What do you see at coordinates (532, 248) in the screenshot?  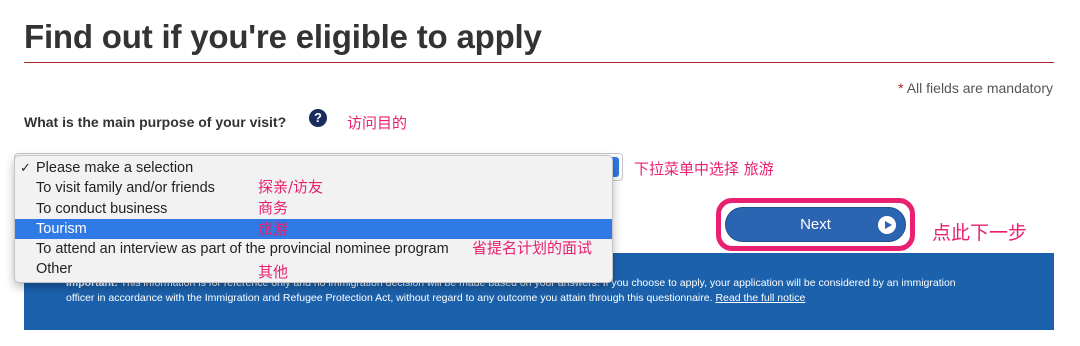 I see `annotation-interview: 省提名计划的面试` at bounding box center [532, 248].